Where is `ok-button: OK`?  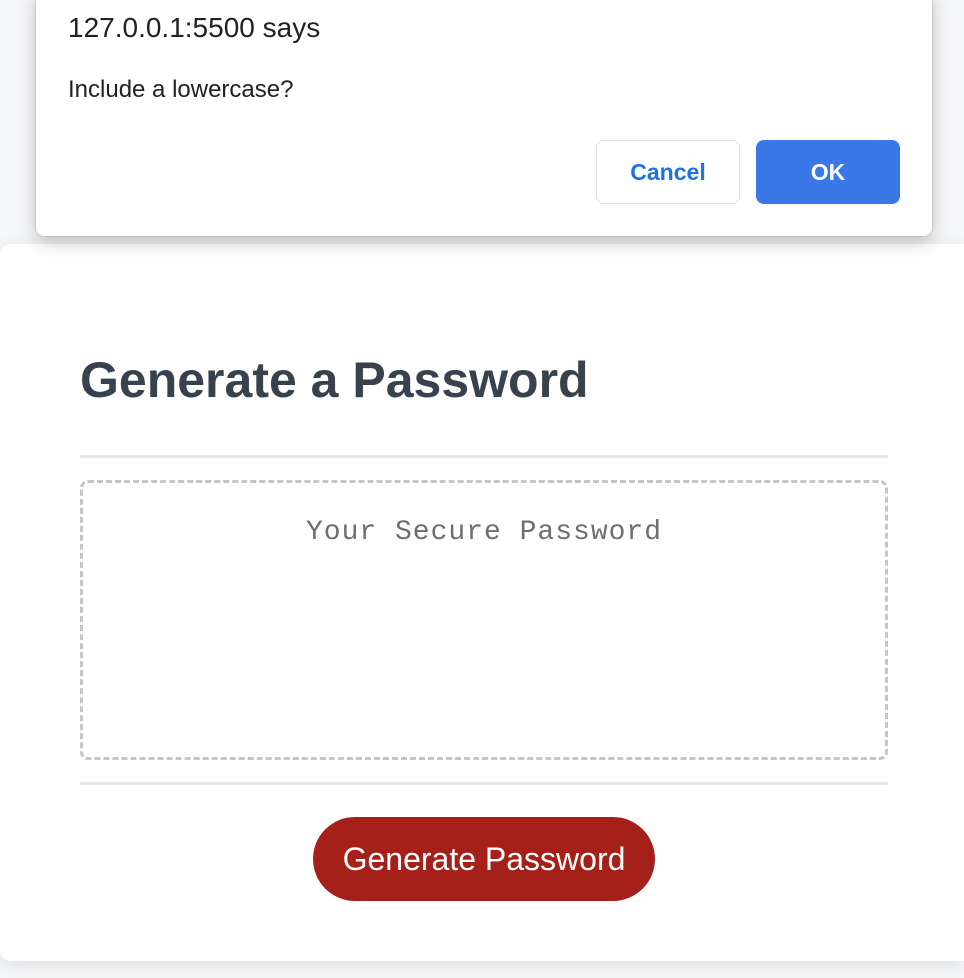
ok-button: OK is located at coordinates (828, 172).